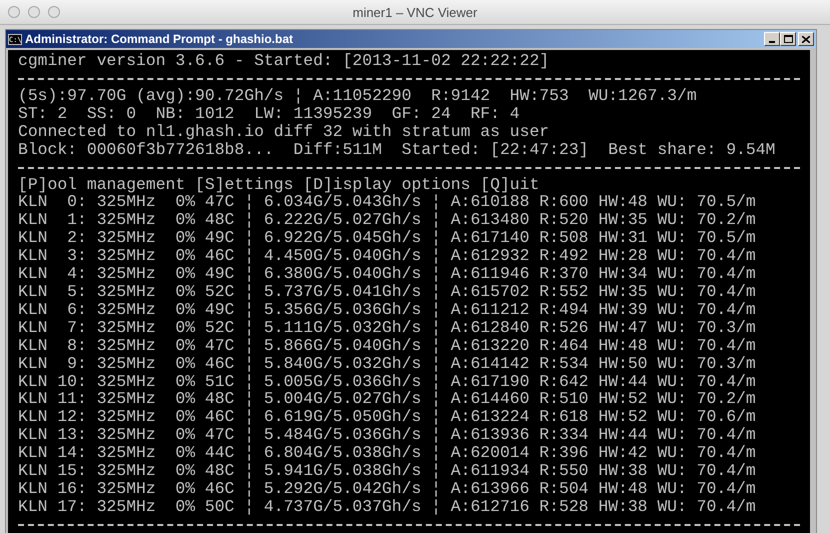 This screenshot has height=533, width=830. Describe the element at coordinates (387, 471) in the screenshot. I see `device-line: KLN 15: 325MHz 0% 48C ¦ 5.941G/5.038Gh/s ¦ A:611934 R:550 HW:38 WU: 70.4/m` at that location.